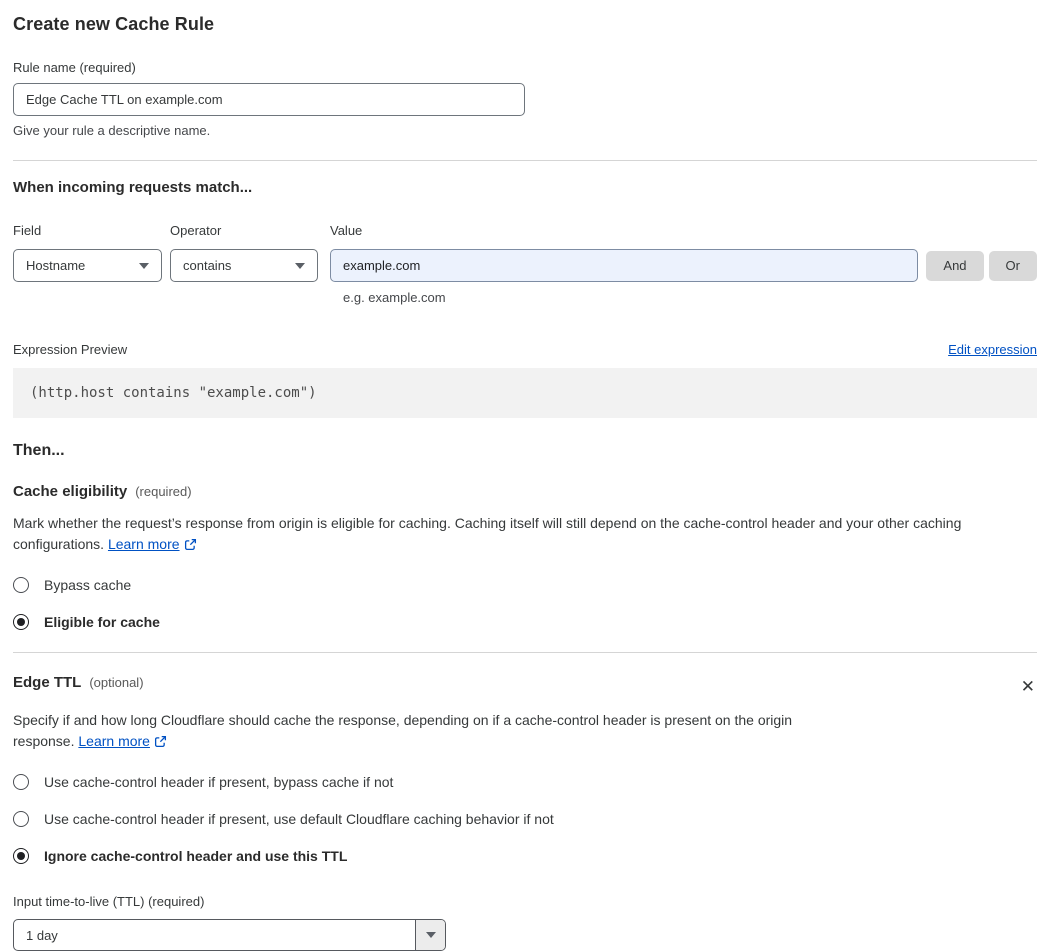 The image size is (1058, 951). What do you see at coordinates (394, 297) in the screenshot?
I see `value-helper: e.g. example.com` at bounding box center [394, 297].